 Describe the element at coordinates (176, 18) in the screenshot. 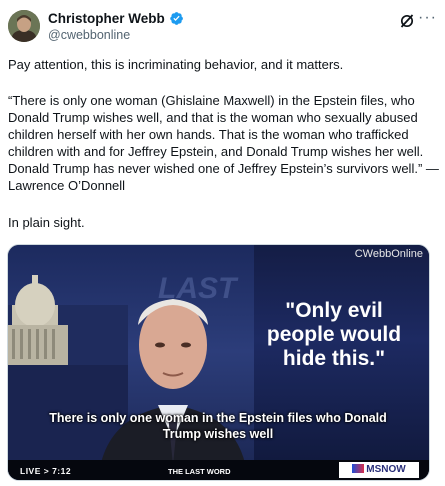

I see `verified-badge-icon` at that location.